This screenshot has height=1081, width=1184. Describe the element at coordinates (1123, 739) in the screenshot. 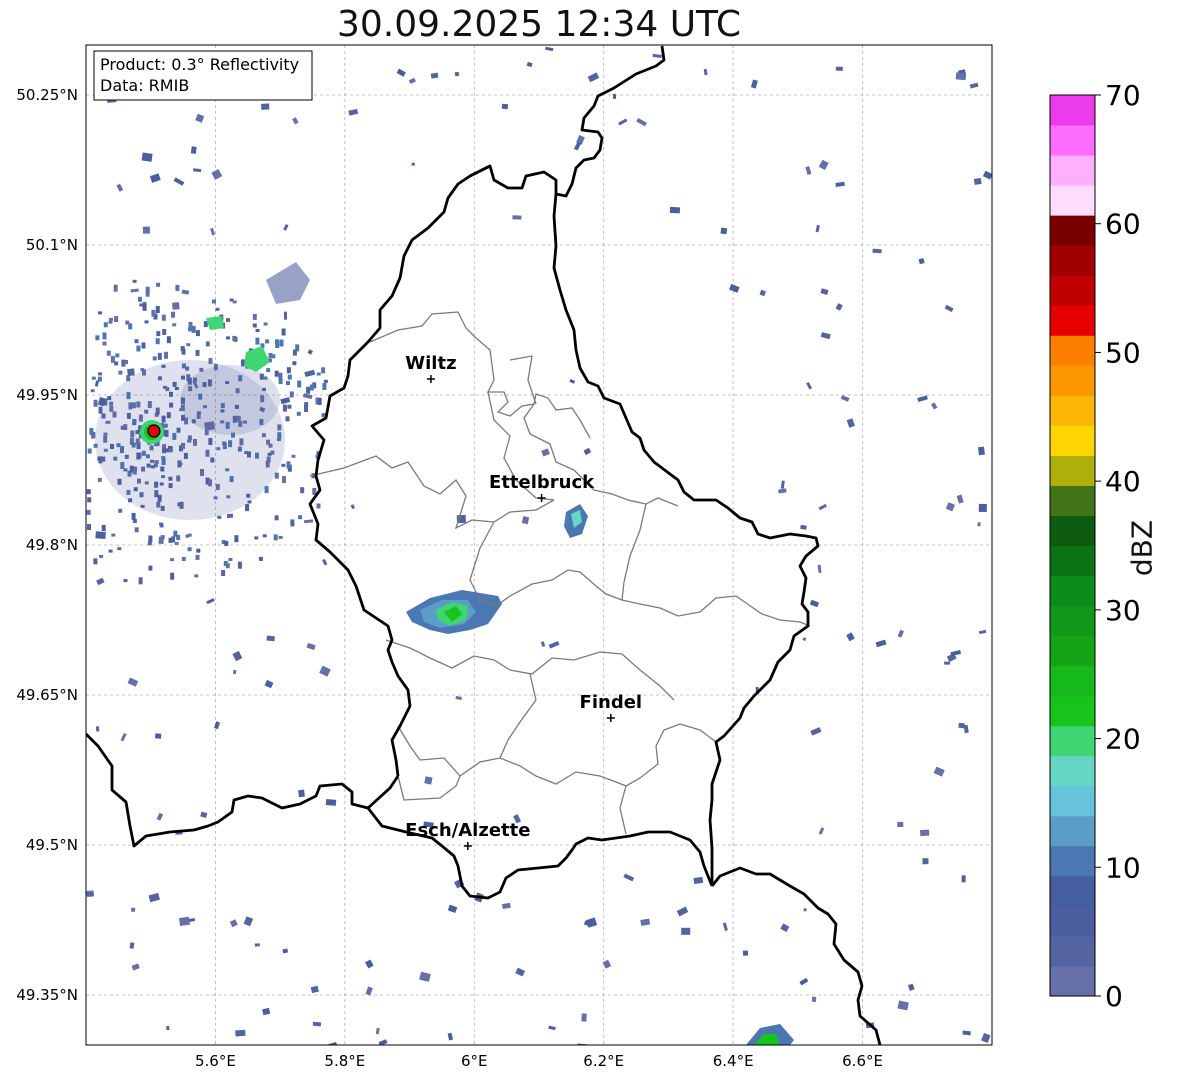

I see `colorbar-tick-label: 20` at that location.